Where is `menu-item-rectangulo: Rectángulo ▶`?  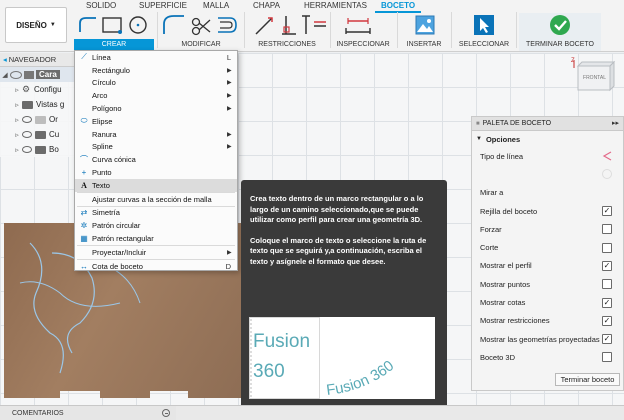 menu-item-rectangulo: Rectángulo ▶ is located at coordinates (156, 70).